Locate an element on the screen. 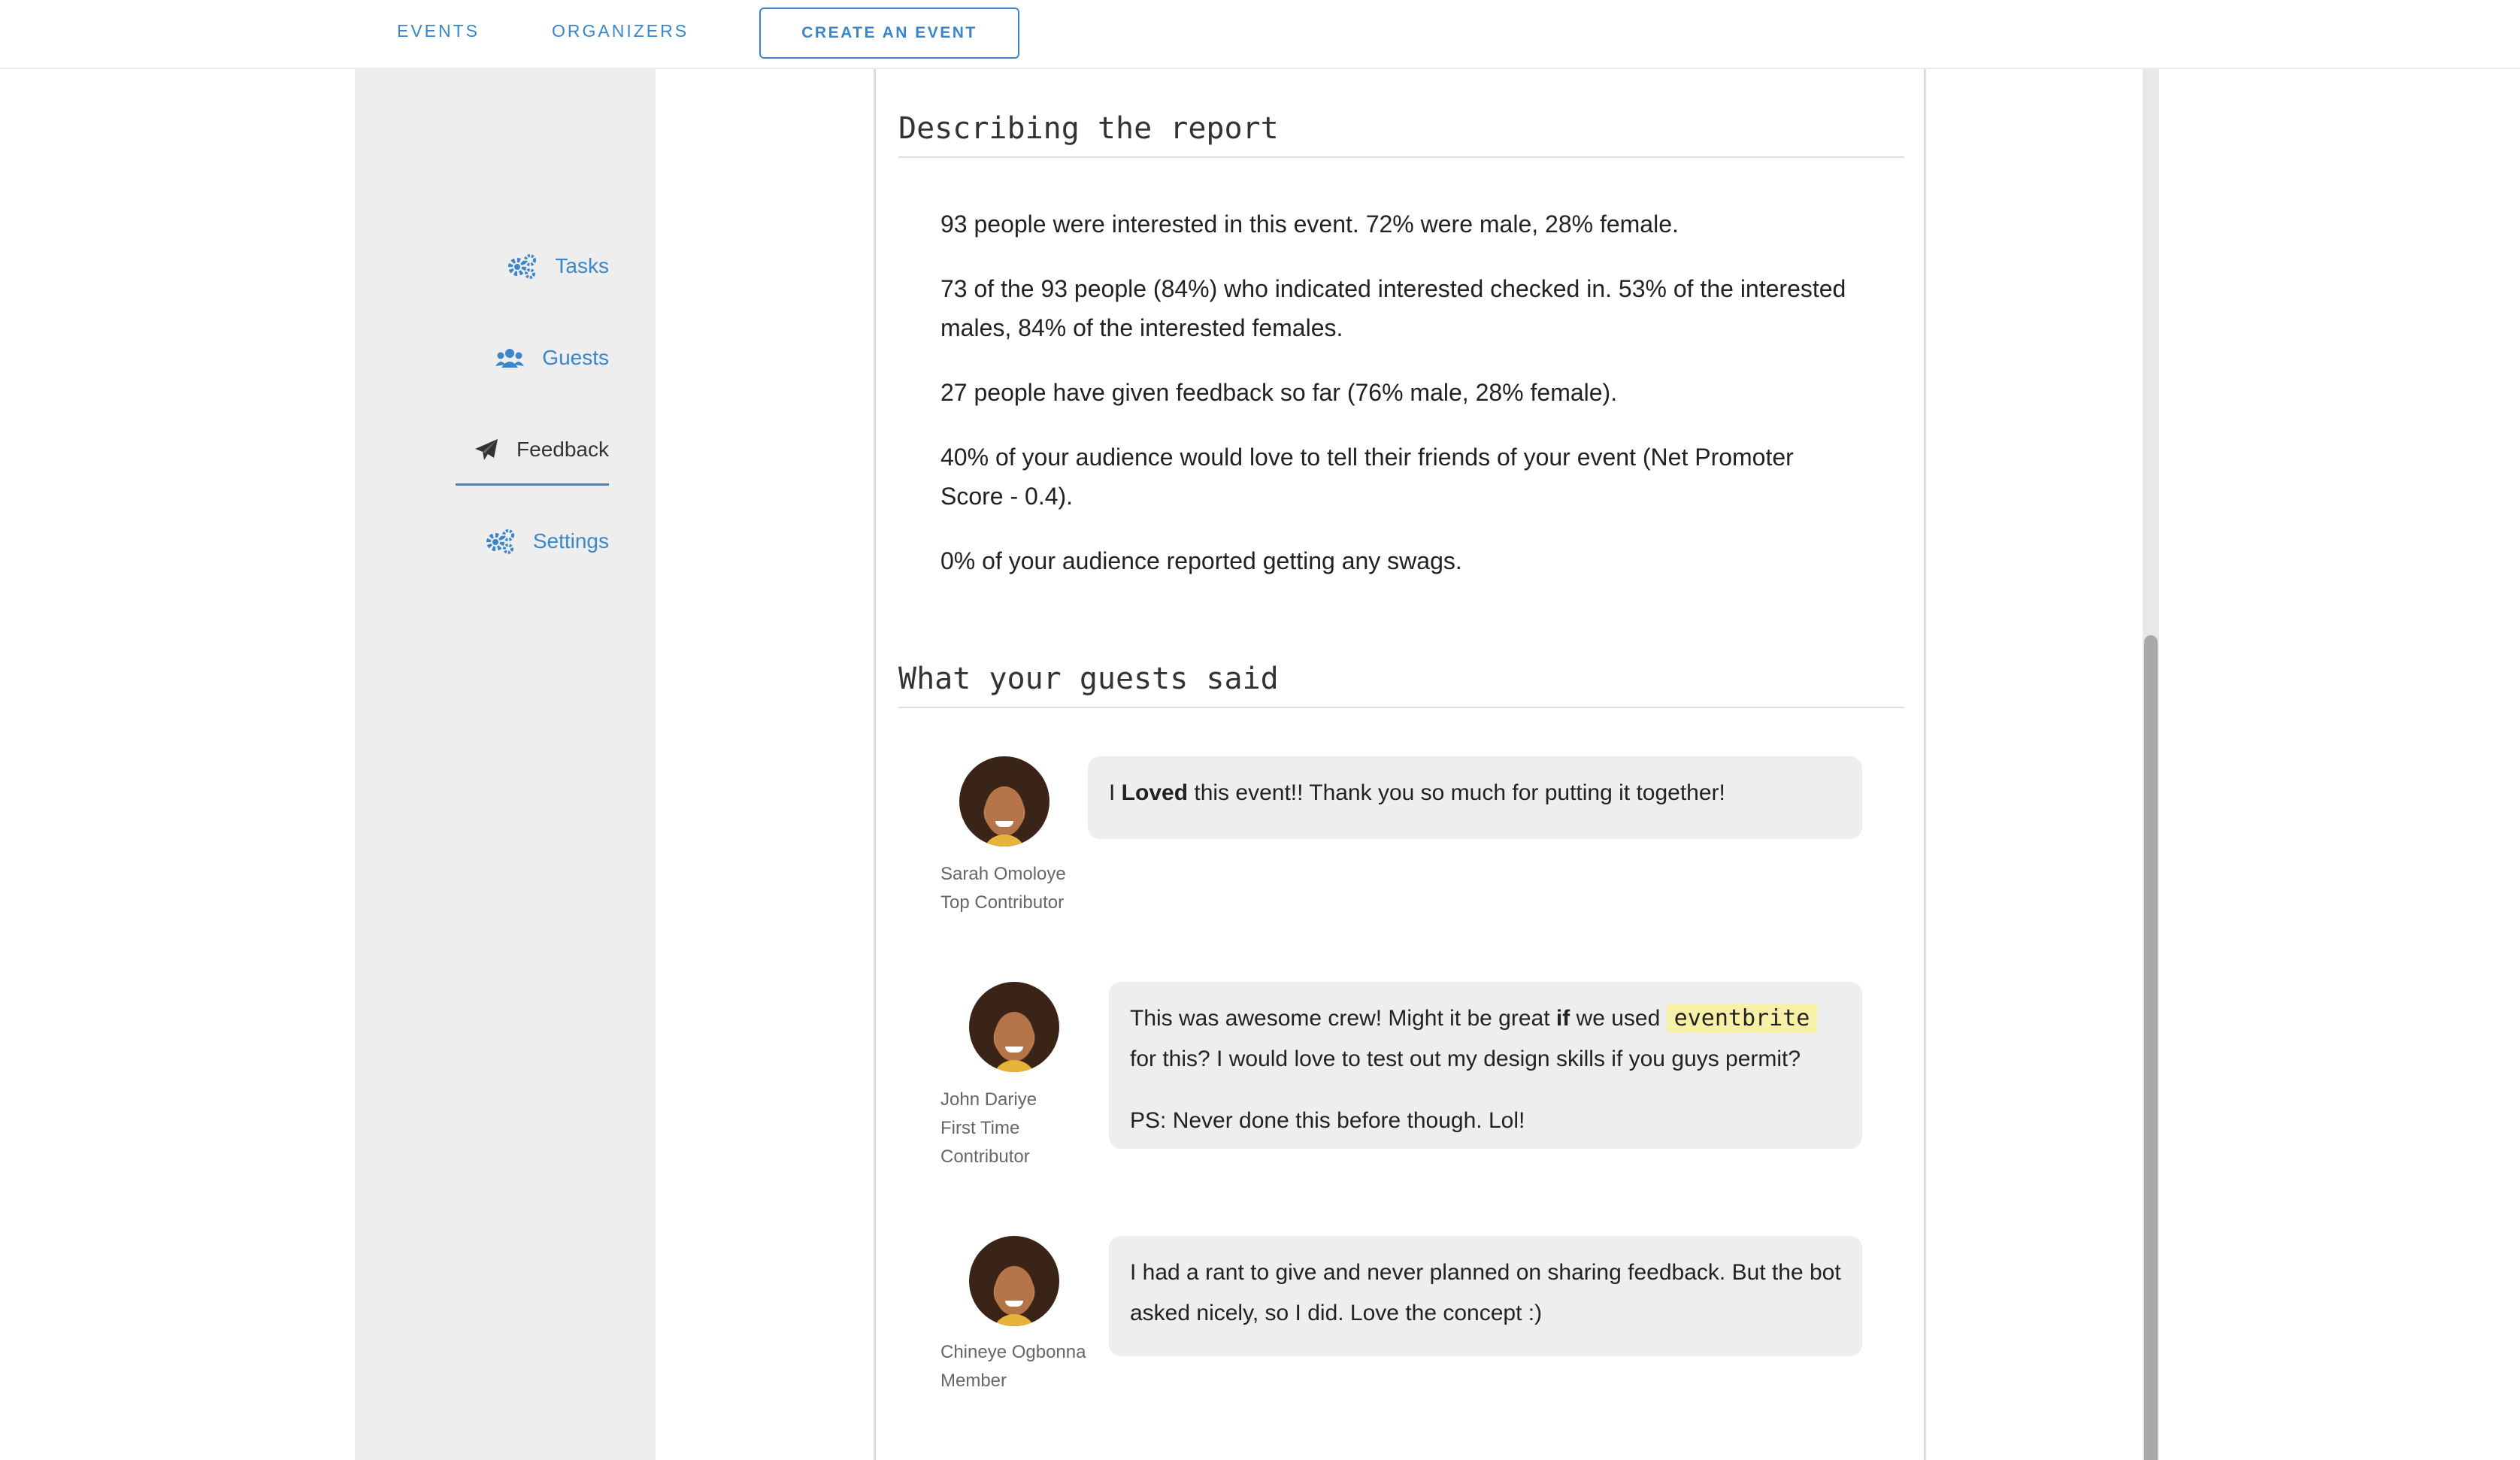 Image resolution: width=2520 pixels, height=1460 pixels. sidebar-item-label: Settings is located at coordinates (570, 541).